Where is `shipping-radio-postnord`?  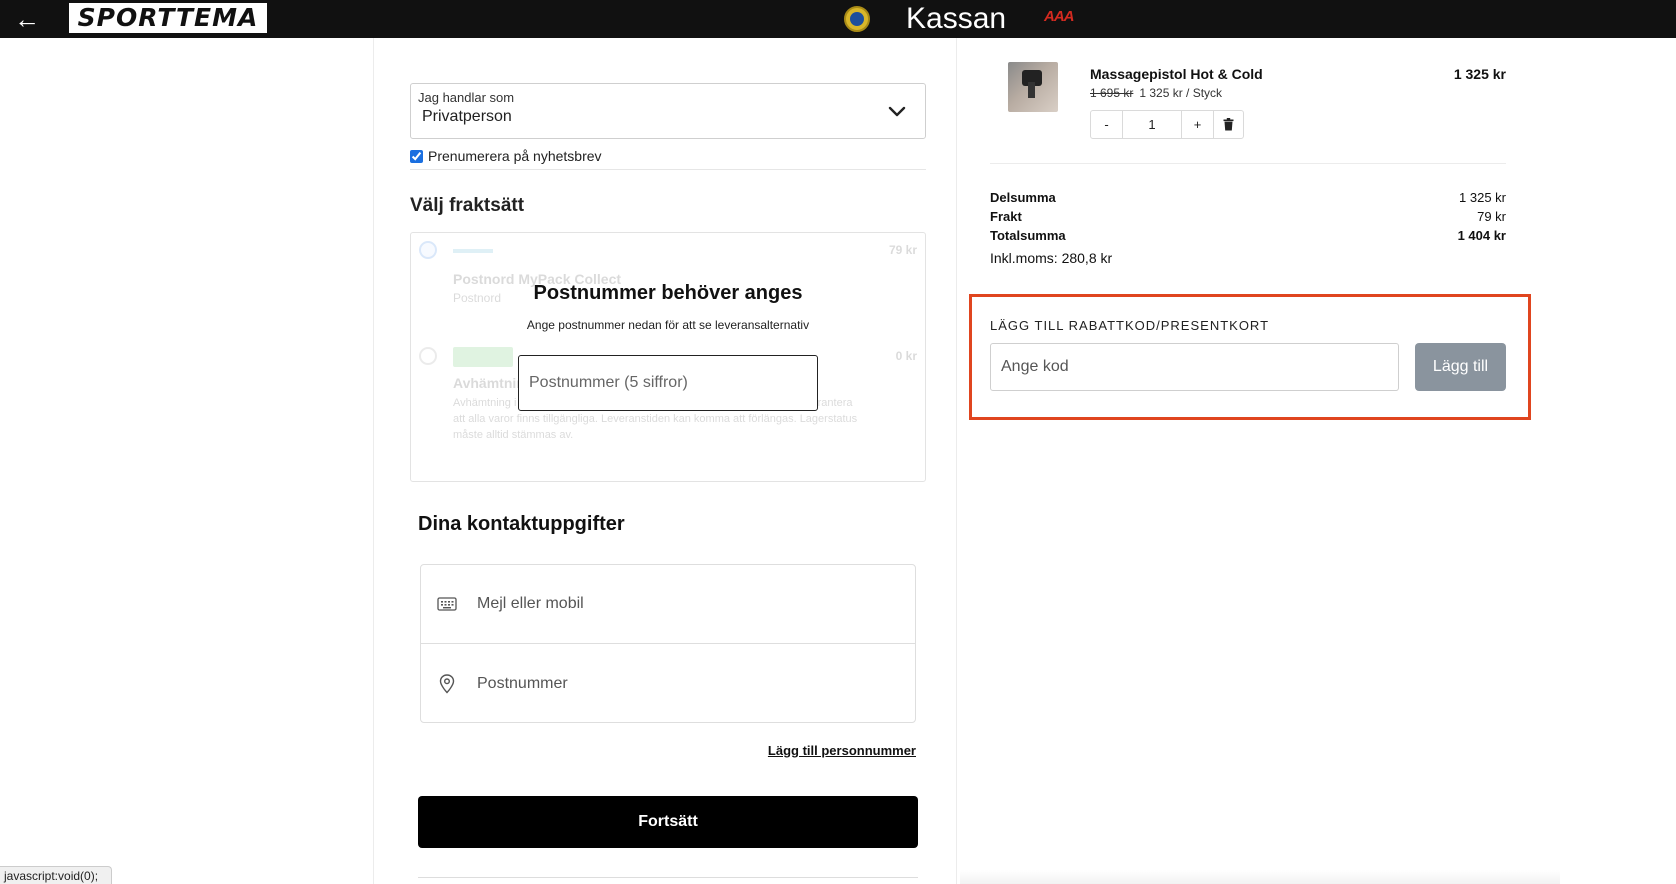
shipping-radio-postnord is located at coordinates (428, 250).